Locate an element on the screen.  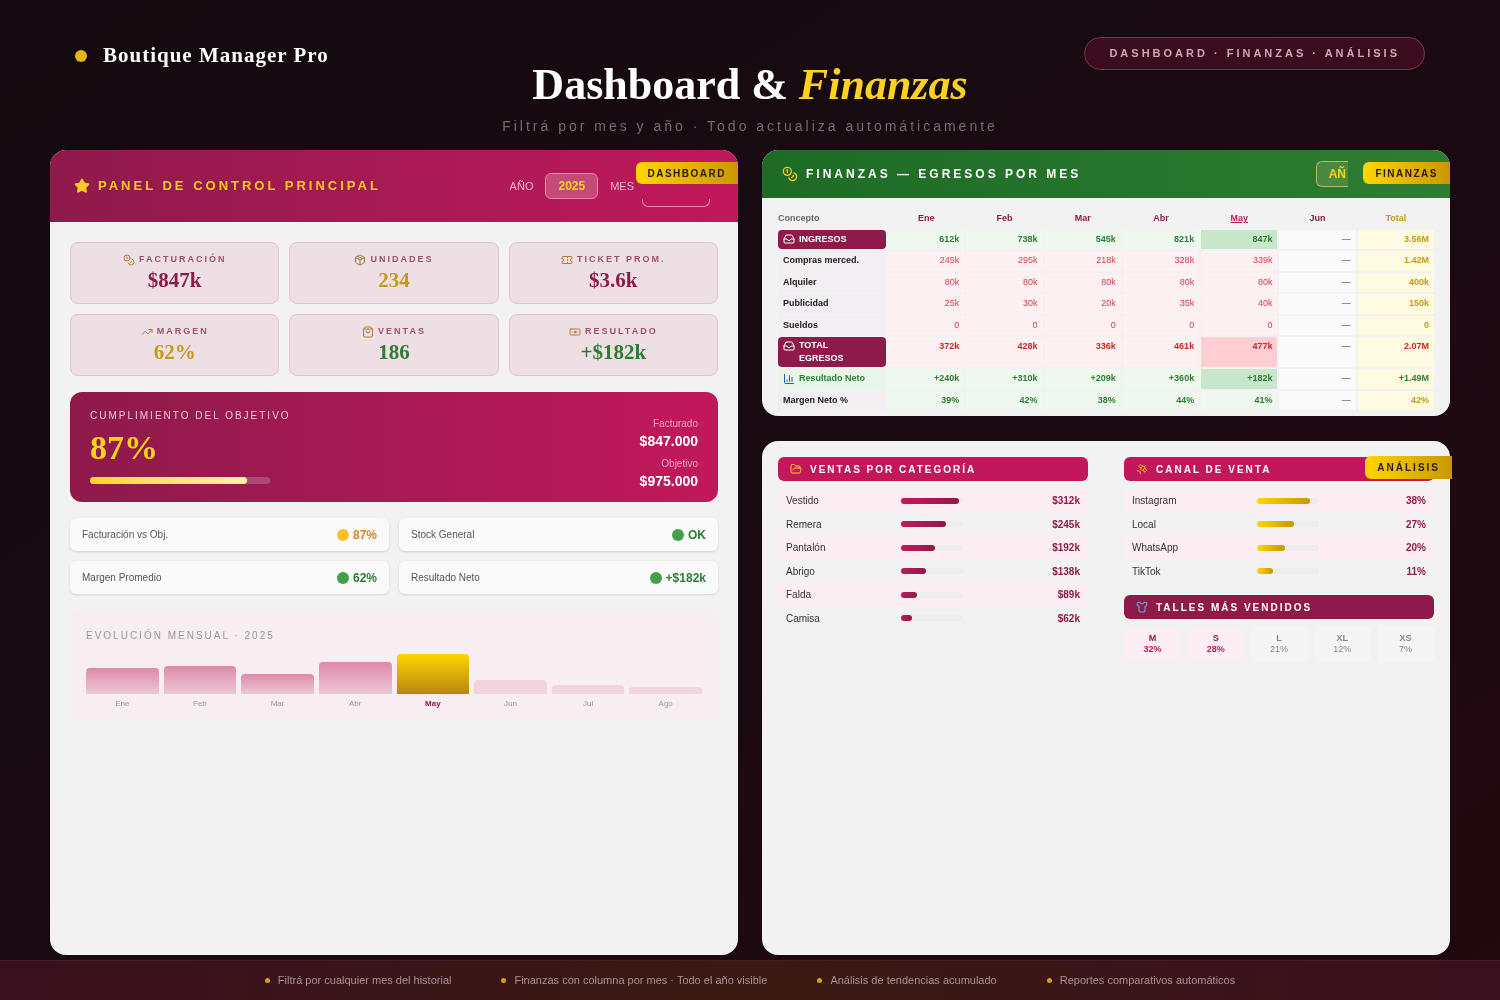
size-label: XL is located at coordinates (1342, 638).